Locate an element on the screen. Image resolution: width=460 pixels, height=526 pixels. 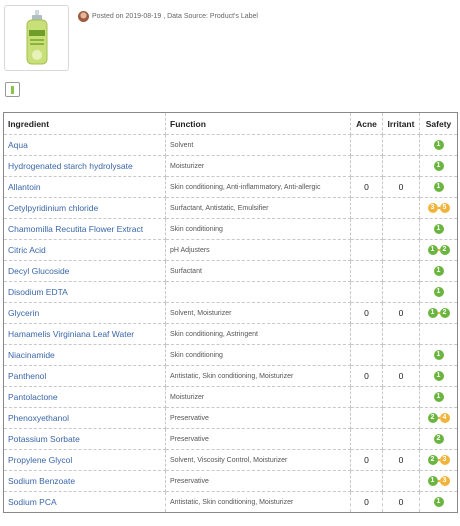
ingredient-link: Phenoxyethanol is located at coordinates (84, 418).